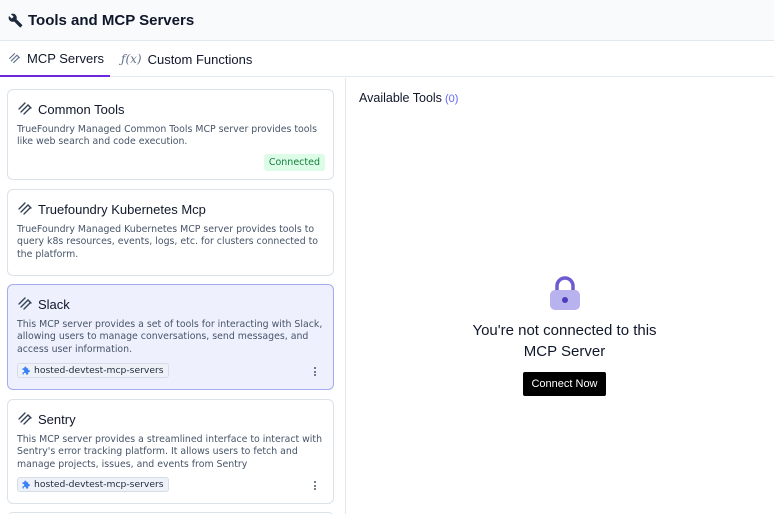  Describe the element at coordinates (15, 20) in the screenshot. I see `wrench-icon` at that location.